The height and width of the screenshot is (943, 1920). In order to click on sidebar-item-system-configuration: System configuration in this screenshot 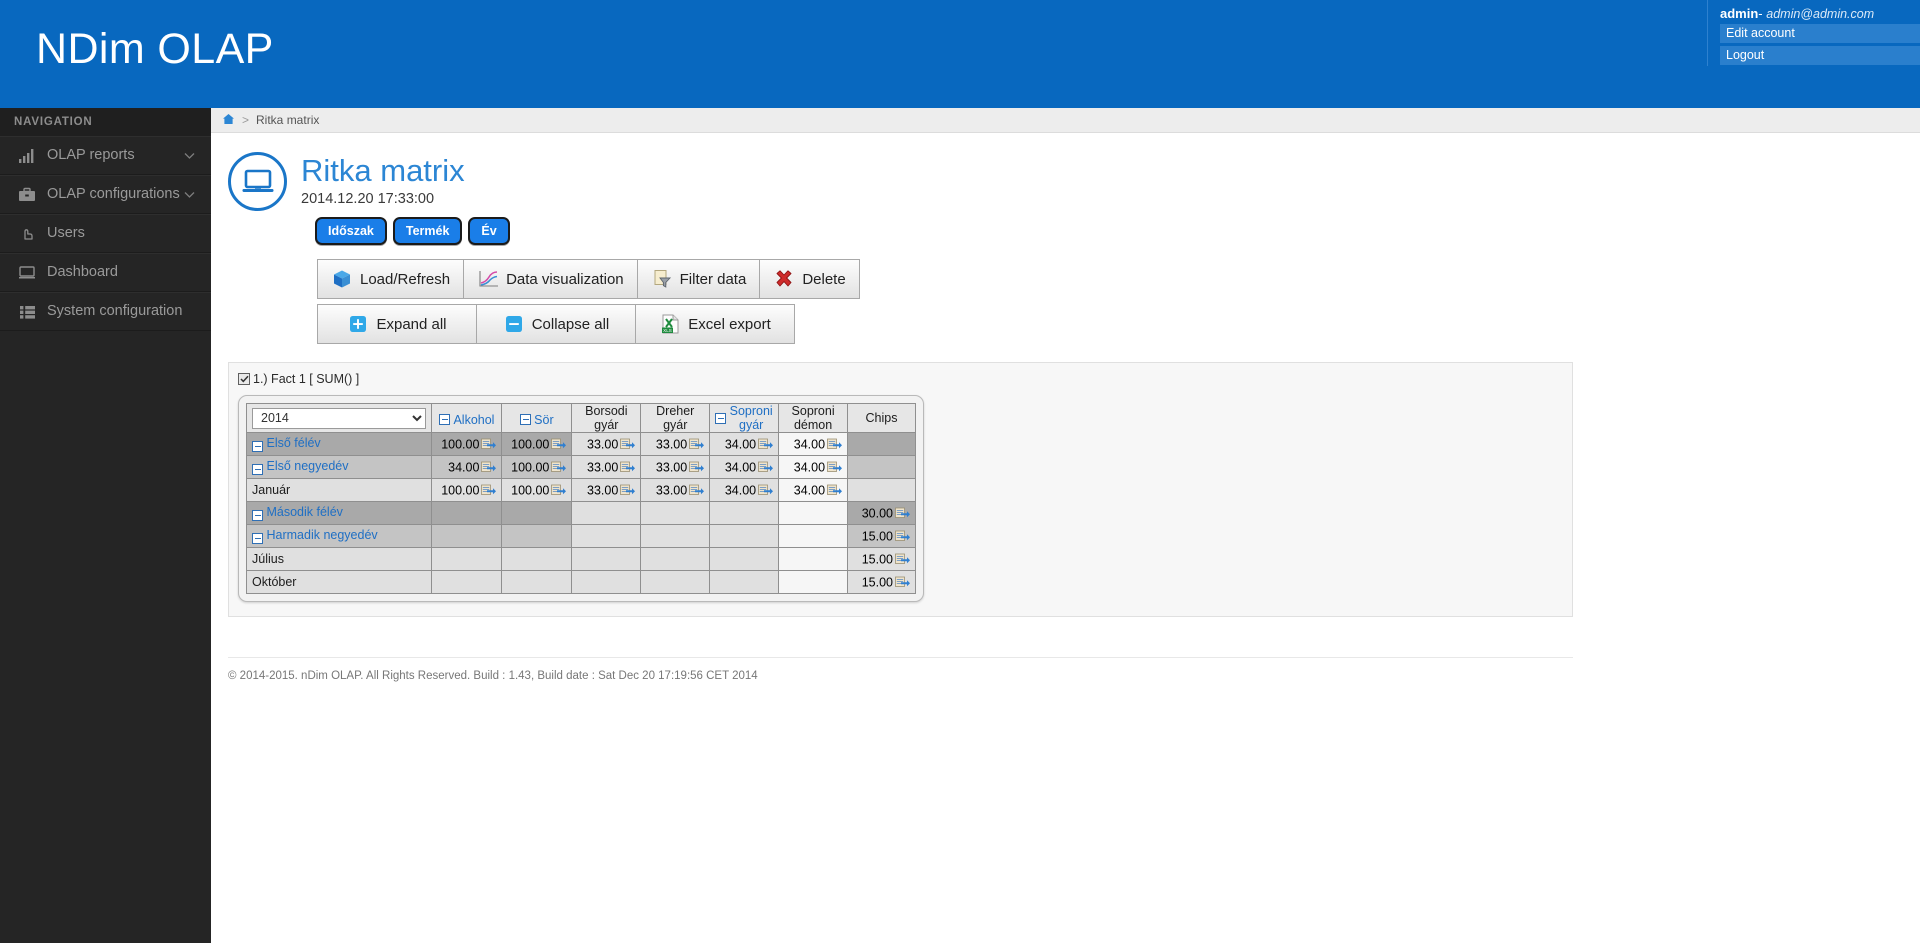, I will do `click(105, 311)`.